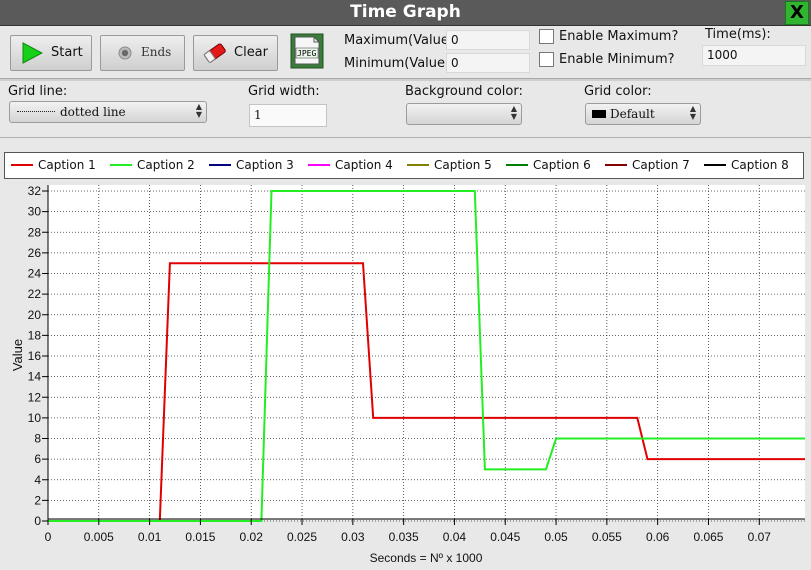 This screenshot has width=811, height=570. What do you see at coordinates (738, 34) in the screenshot?
I see `time-label: Time(ms):` at bounding box center [738, 34].